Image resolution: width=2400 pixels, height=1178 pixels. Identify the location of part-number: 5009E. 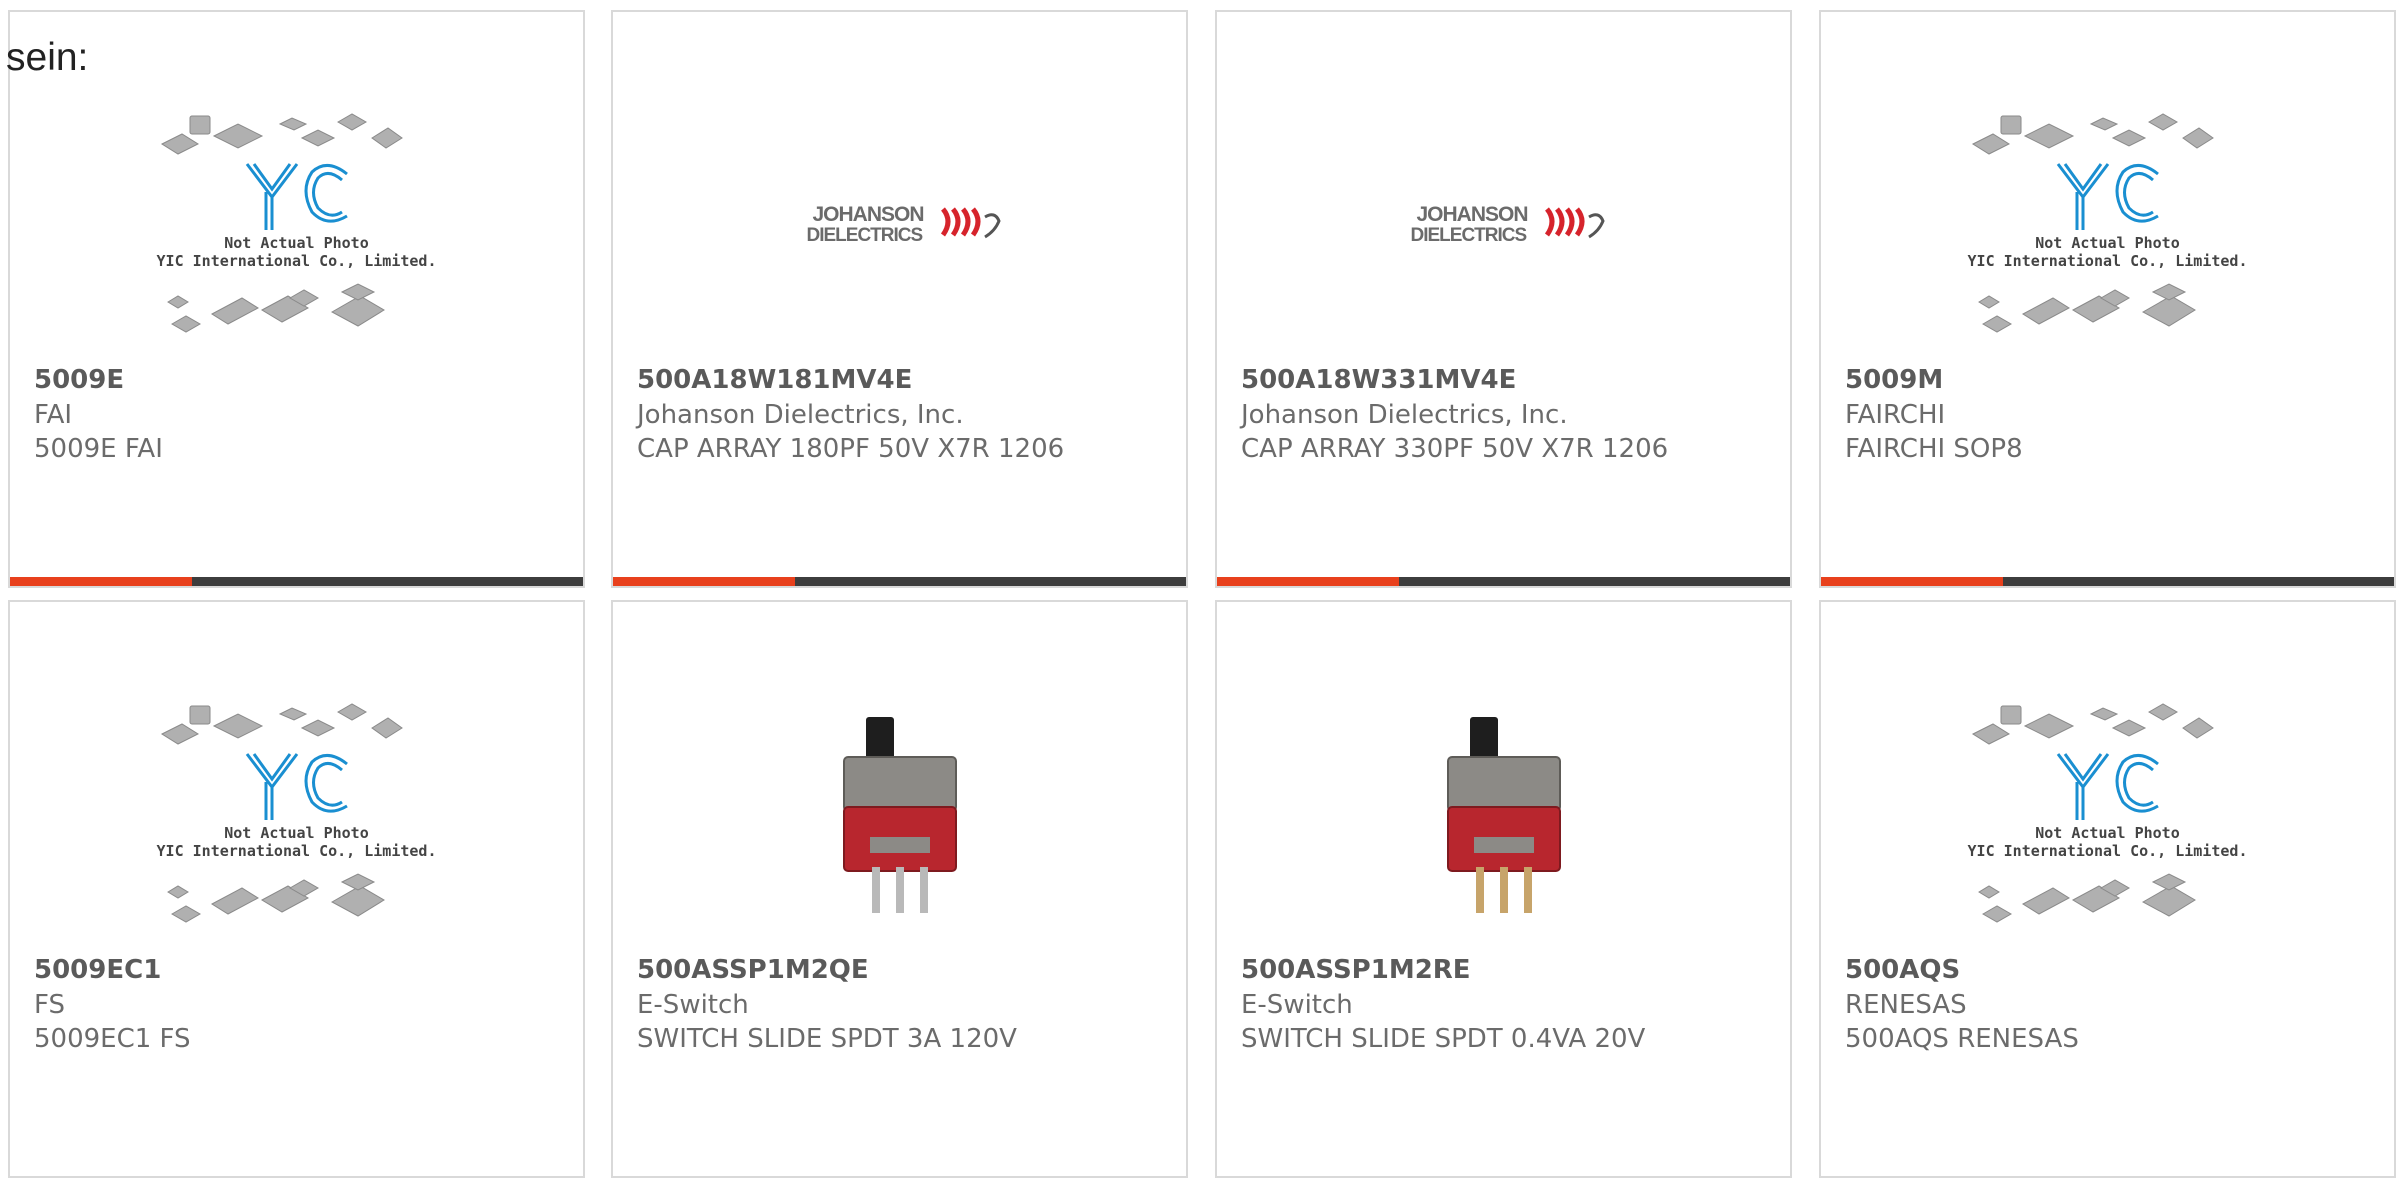
(79, 381).